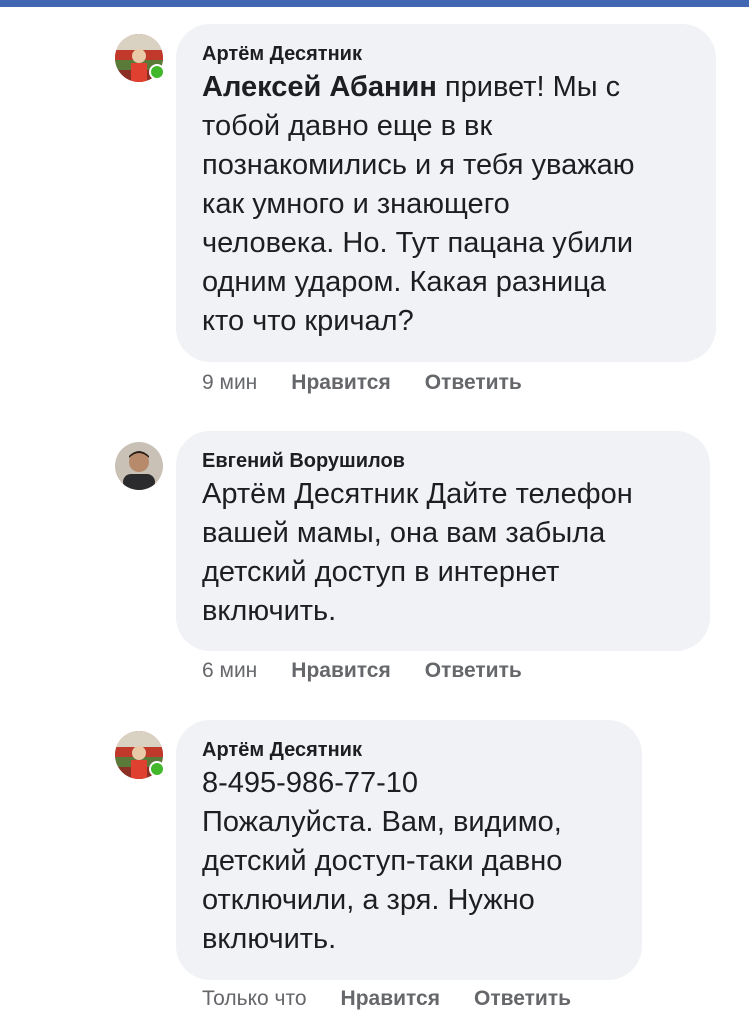 The width and height of the screenshot is (749, 1029). I want to click on person-avatar-icon, so click(139, 466).